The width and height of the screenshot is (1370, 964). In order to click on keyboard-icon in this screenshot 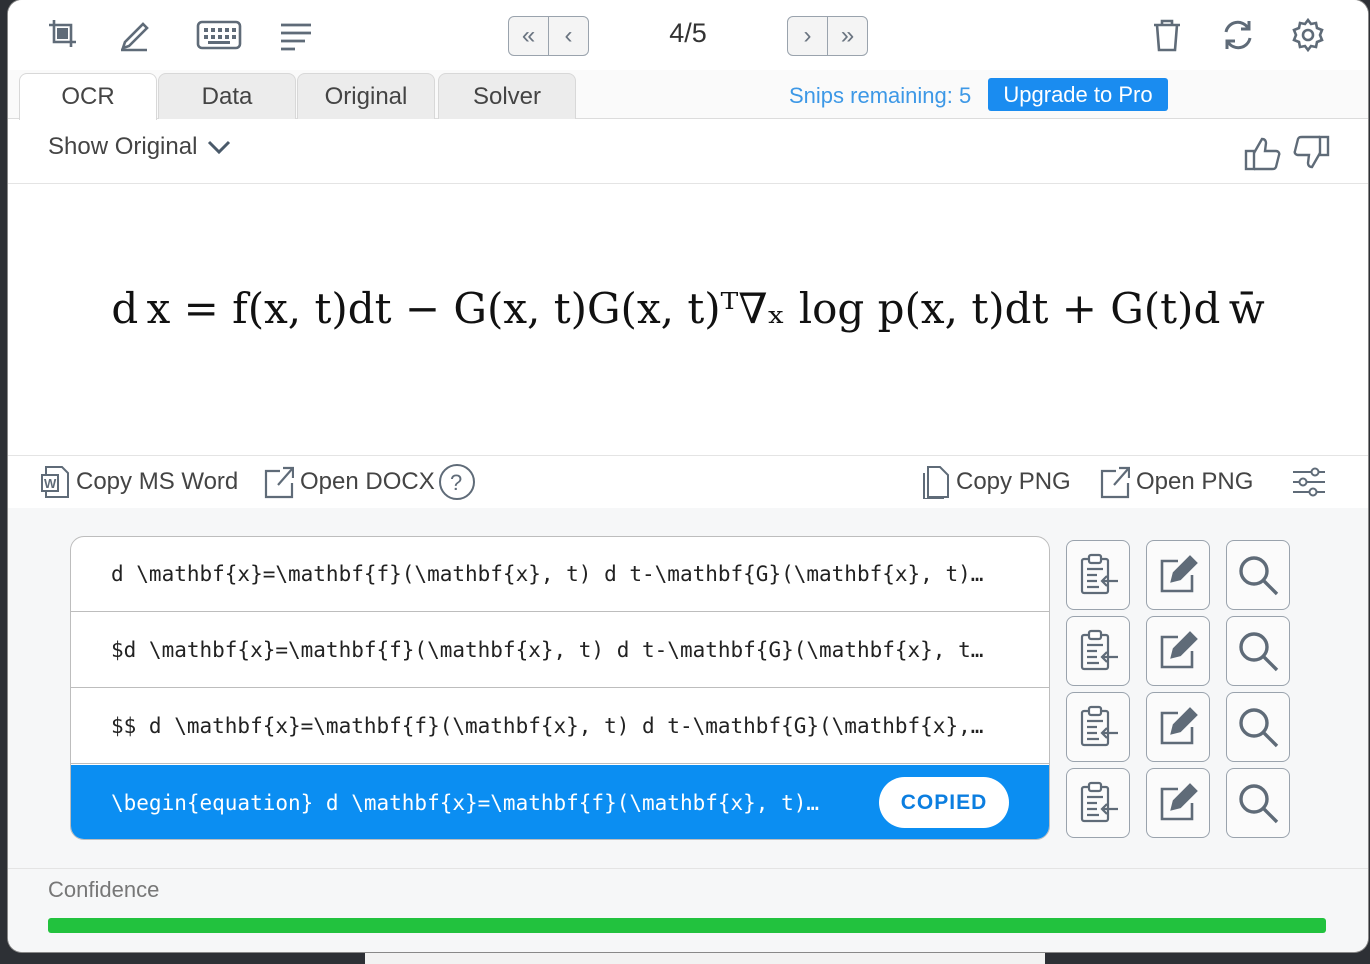, I will do `click(219, 35)`.